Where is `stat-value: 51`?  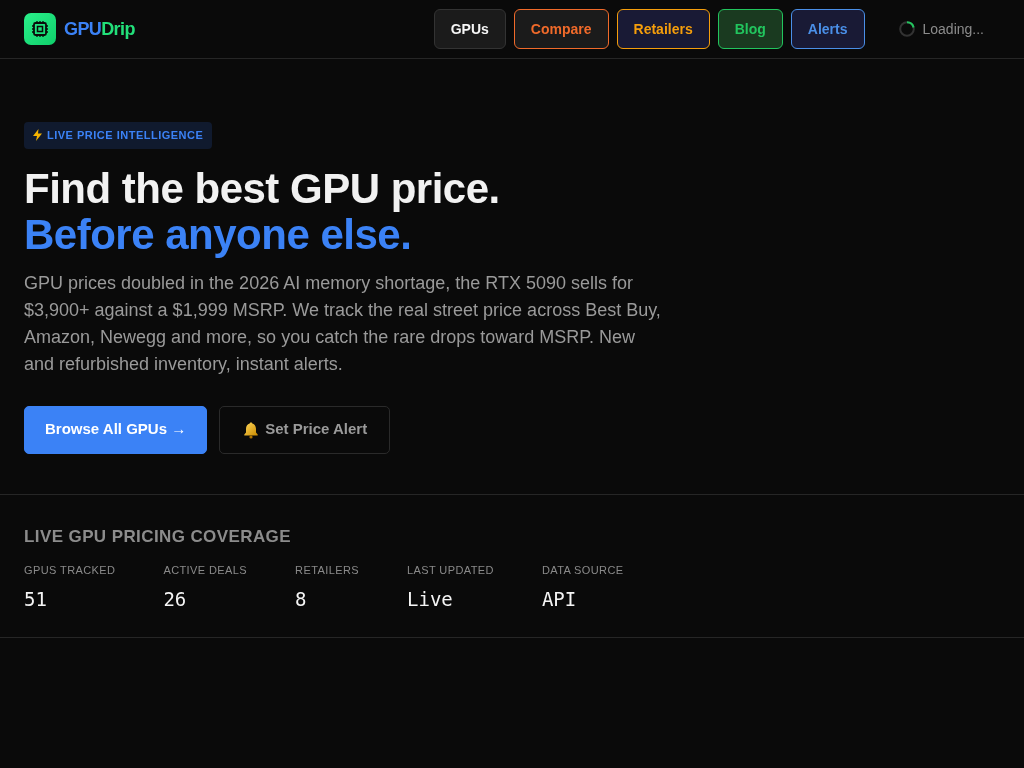 stat-value: 51 is located at coordinates (35, 598).